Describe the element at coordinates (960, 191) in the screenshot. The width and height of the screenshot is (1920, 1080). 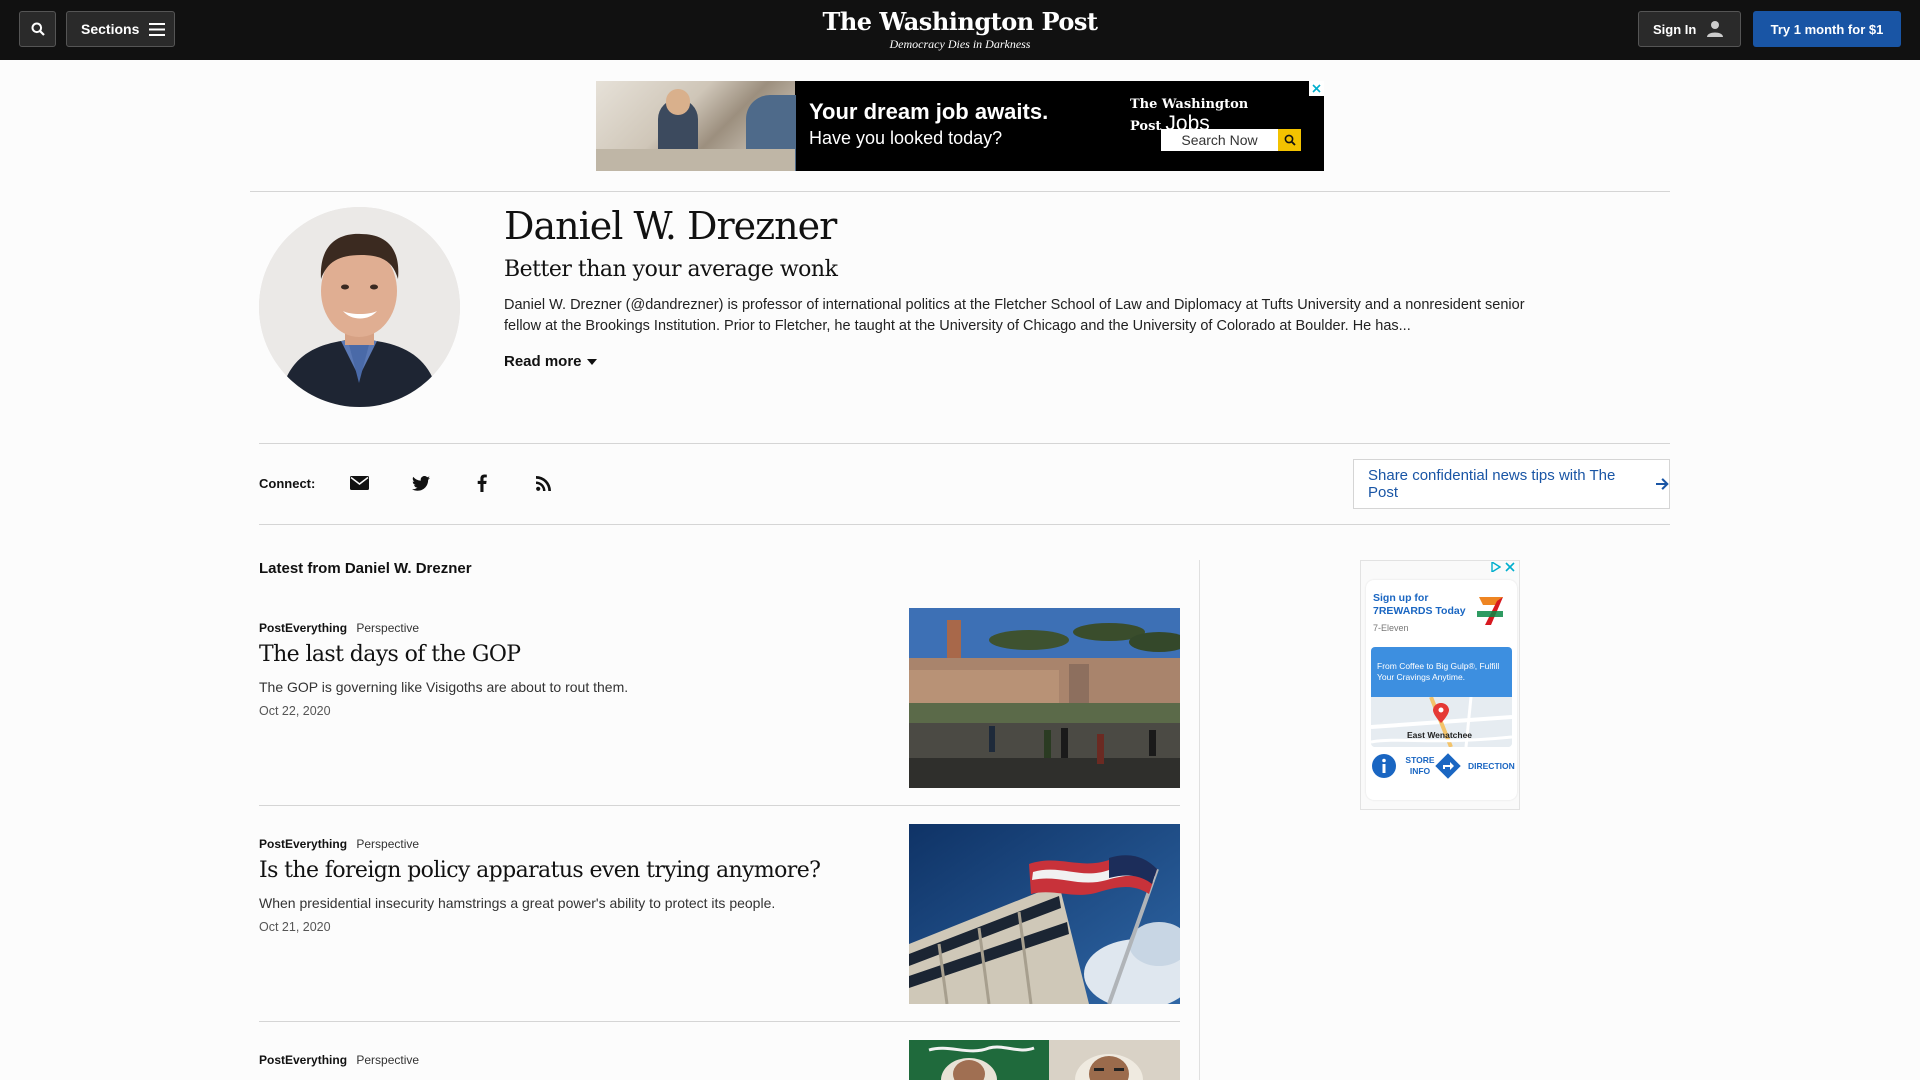
I see `header-divider` at that location.